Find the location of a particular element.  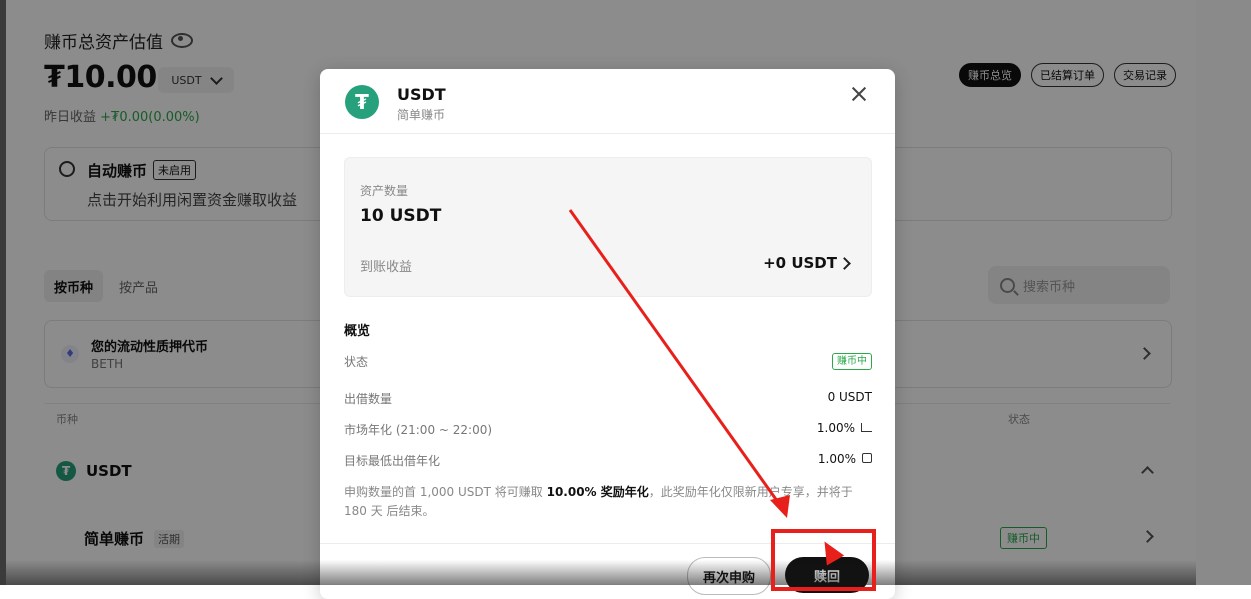

overview-value: 0 USDT is located at coordinates (849, 397).